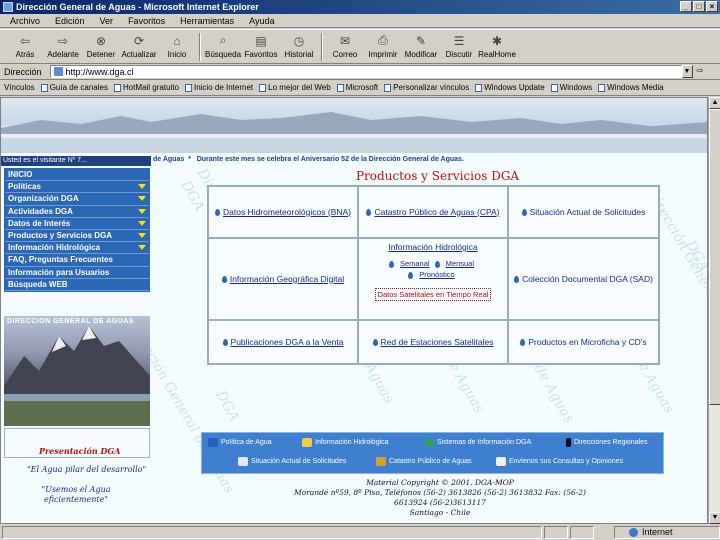 This screenshot has height=540, width=720. I want to click on realhome-button: ✱ RealHome, so click(497, 46).